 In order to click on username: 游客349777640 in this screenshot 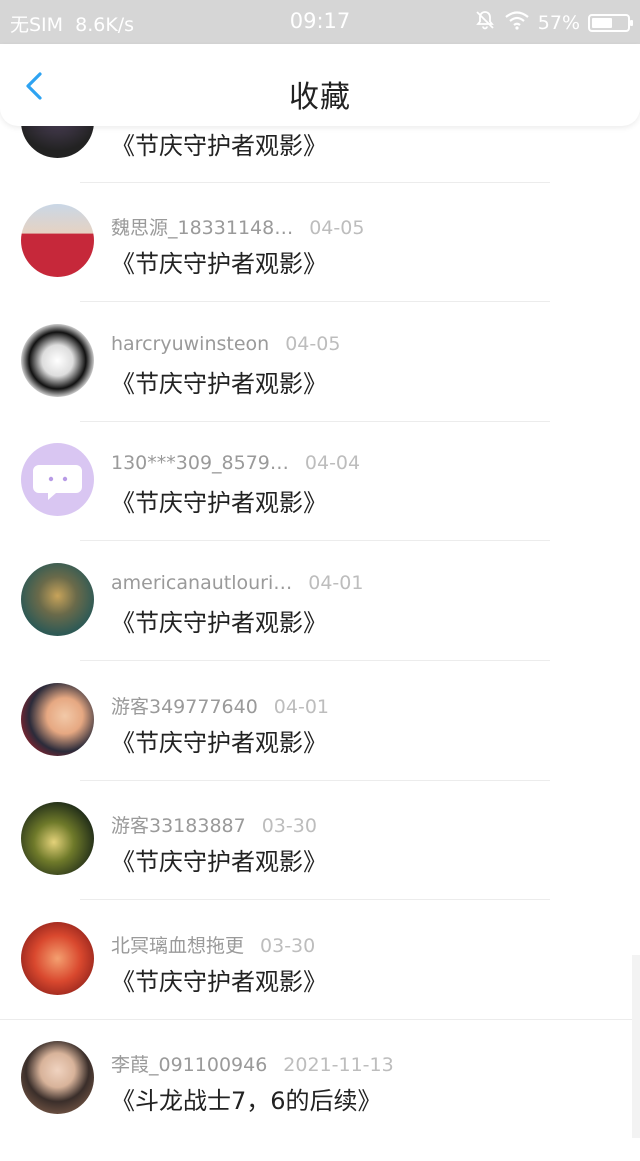, I will do `click(184, 707)`.